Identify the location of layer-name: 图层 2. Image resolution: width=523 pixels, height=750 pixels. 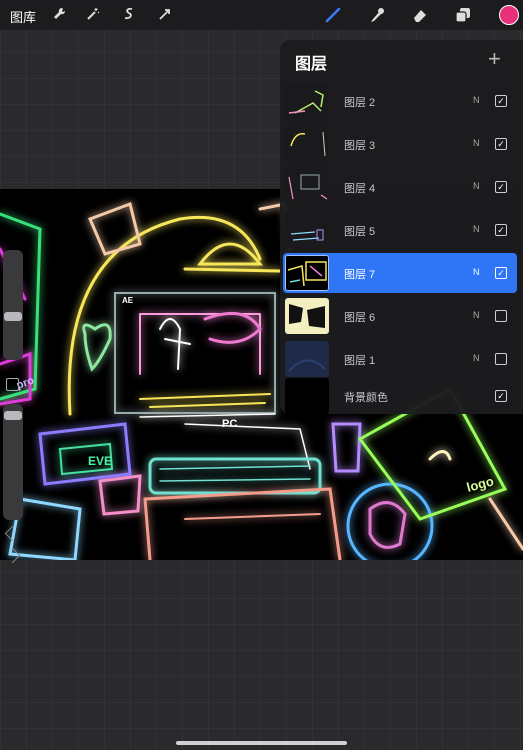
(360, 103).